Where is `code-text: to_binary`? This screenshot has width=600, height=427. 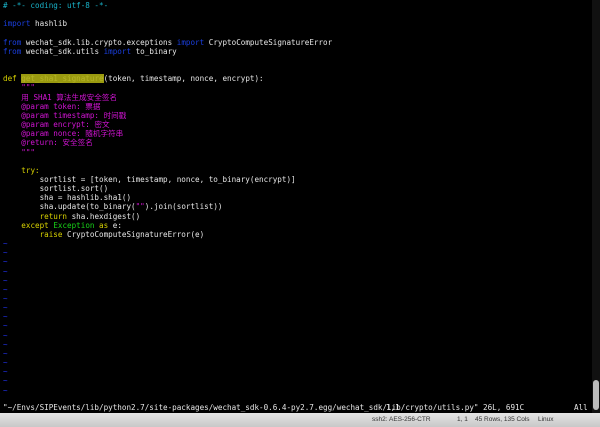 code-text: to_binary is located at coordinates (154, 51).